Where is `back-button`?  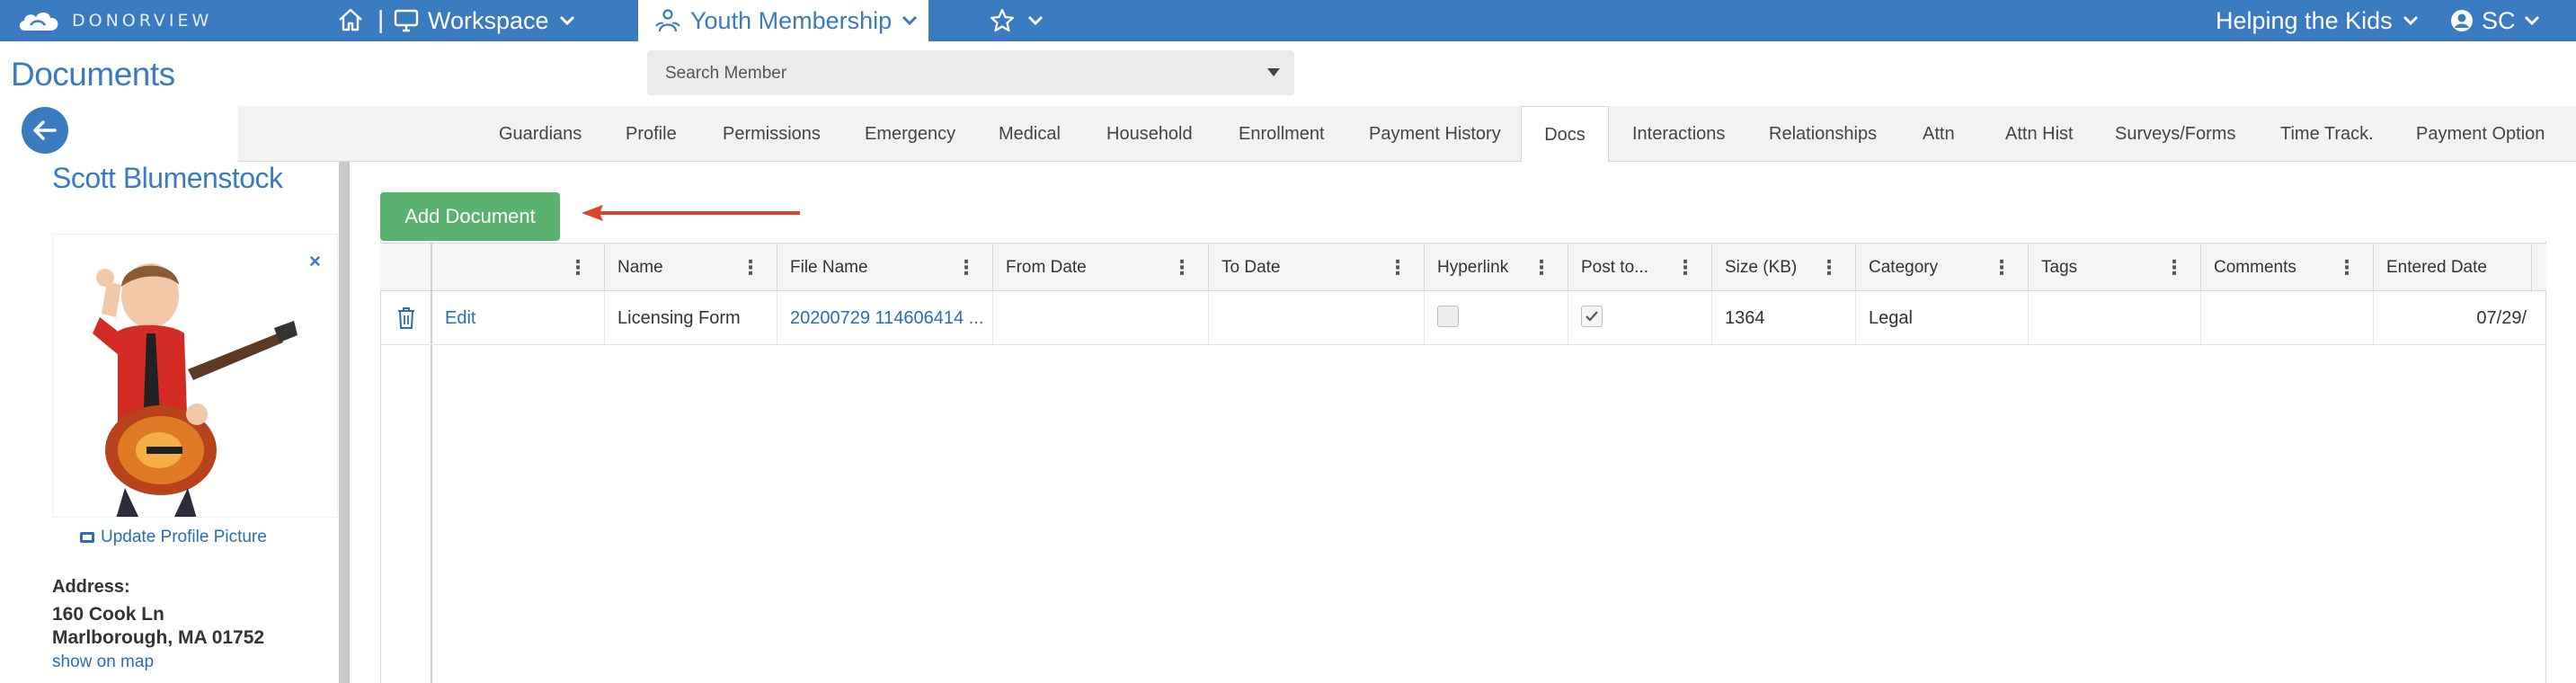
back-button is located at coordinates (45, 130).